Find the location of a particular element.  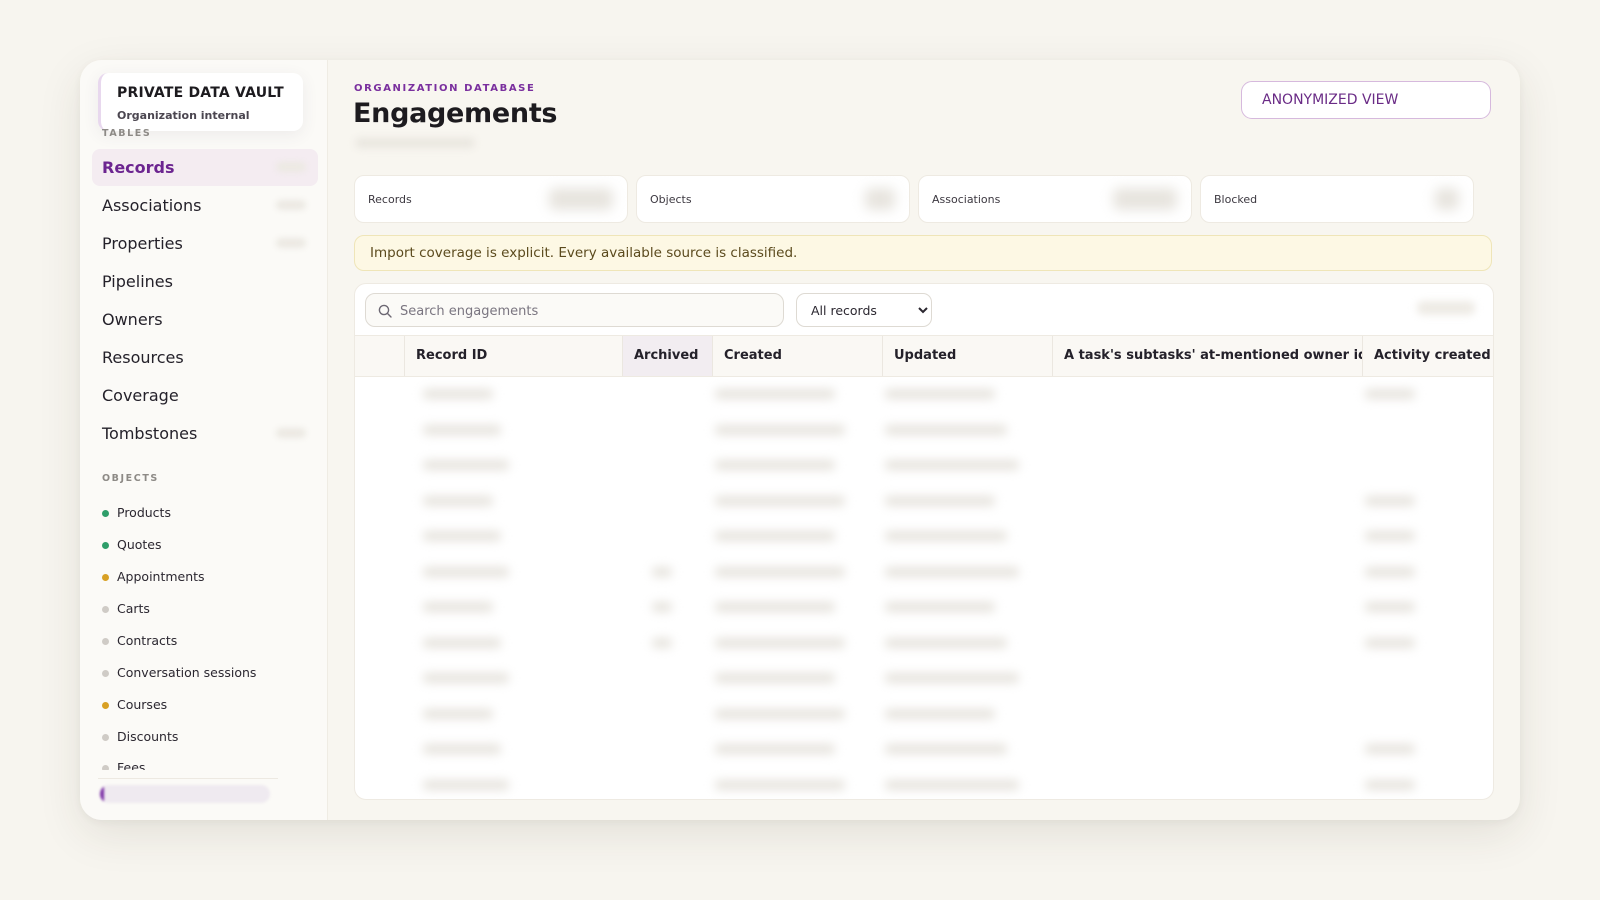

sidebar-item-label: Properties is located at coordinates (142, 243).